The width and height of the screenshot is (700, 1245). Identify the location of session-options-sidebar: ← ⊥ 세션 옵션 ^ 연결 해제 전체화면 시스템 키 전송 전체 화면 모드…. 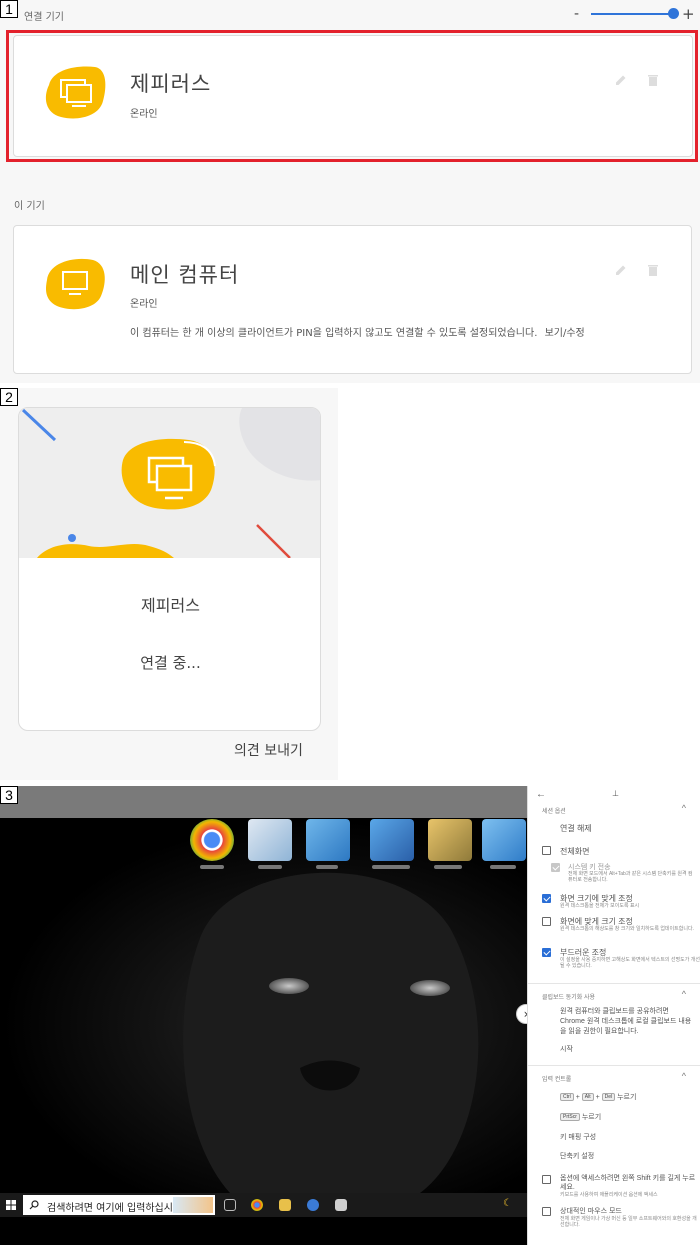
(613, 1015).